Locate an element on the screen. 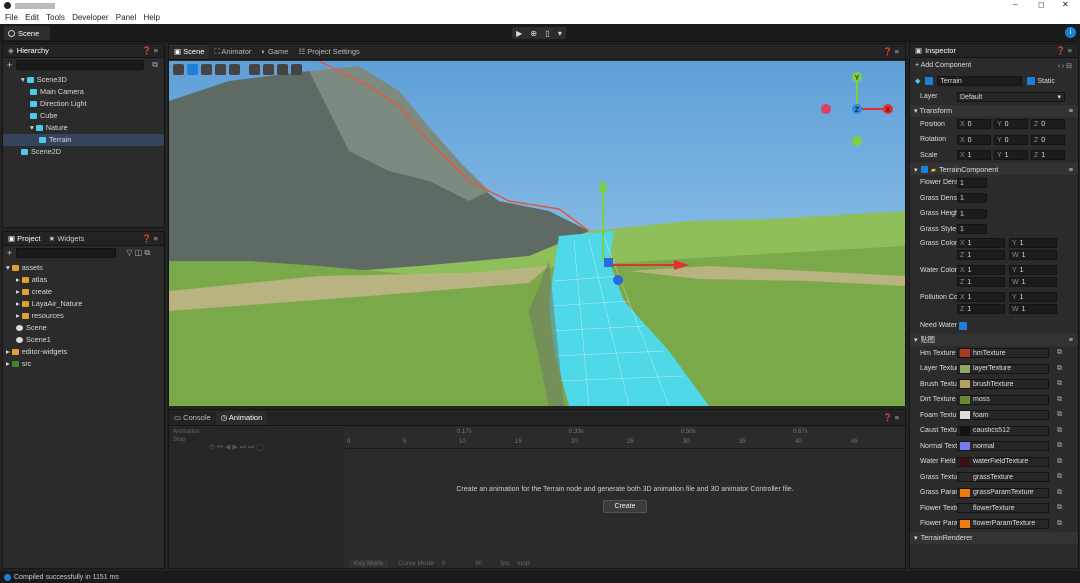  menu-file: File is located at coordinates (11, 17).